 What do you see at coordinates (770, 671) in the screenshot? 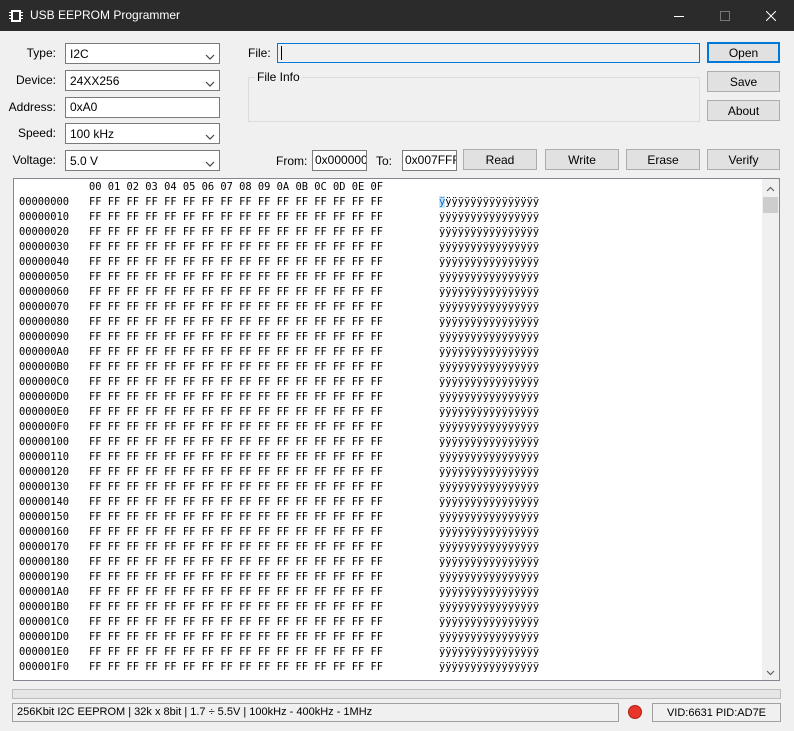
I see `scroll-down-button` at bounding box center [770, 671].